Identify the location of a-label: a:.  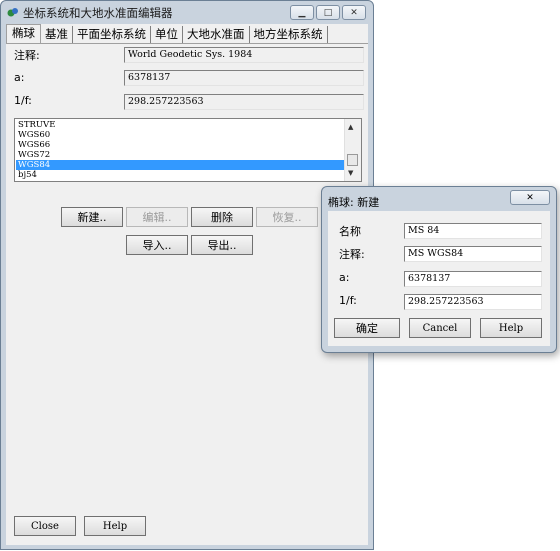
(19, 77).